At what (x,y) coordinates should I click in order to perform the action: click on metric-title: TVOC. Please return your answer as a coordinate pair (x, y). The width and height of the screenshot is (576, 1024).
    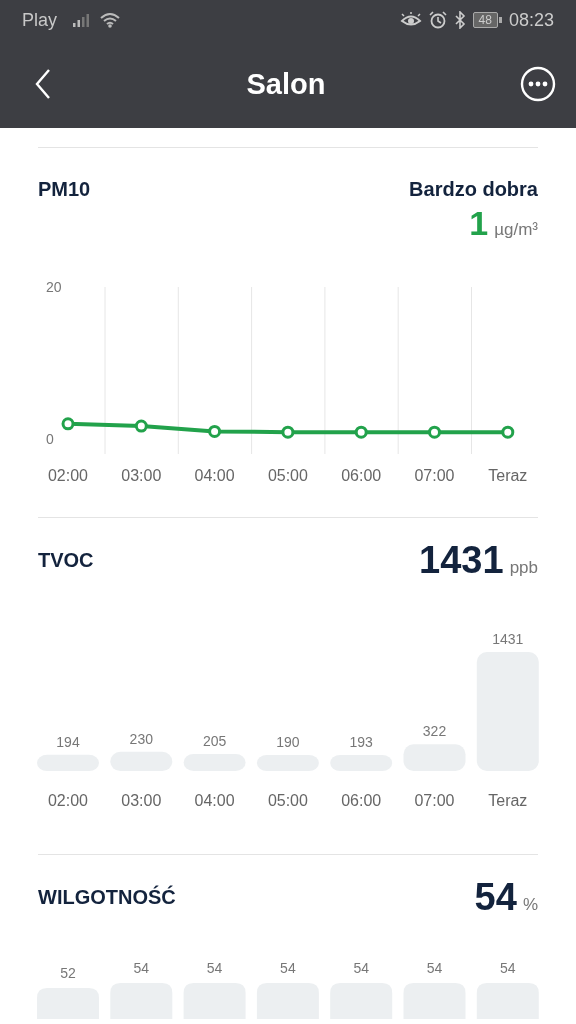
    Looking at the image, I should click on (66, 560).